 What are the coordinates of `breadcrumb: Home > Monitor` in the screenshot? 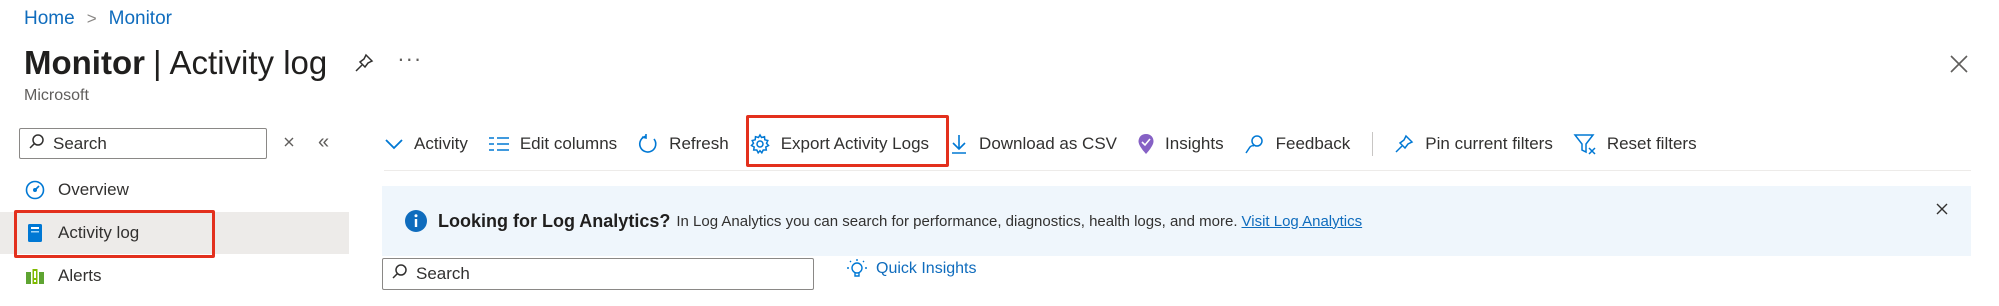 It's located at (98, 19).